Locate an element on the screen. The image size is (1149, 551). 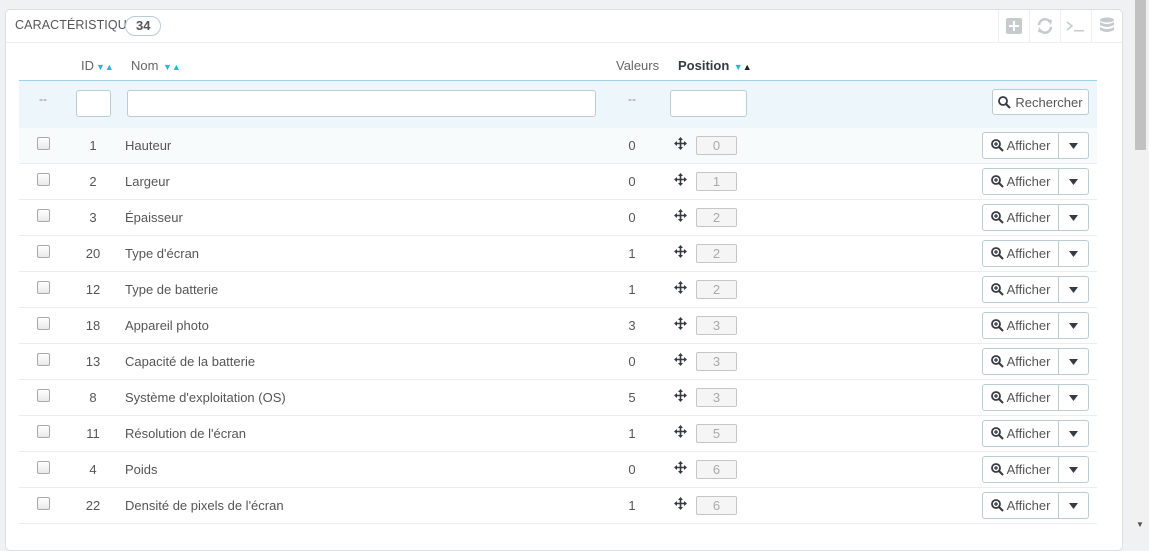
filter-name-input is located at coordinates (361, 103).